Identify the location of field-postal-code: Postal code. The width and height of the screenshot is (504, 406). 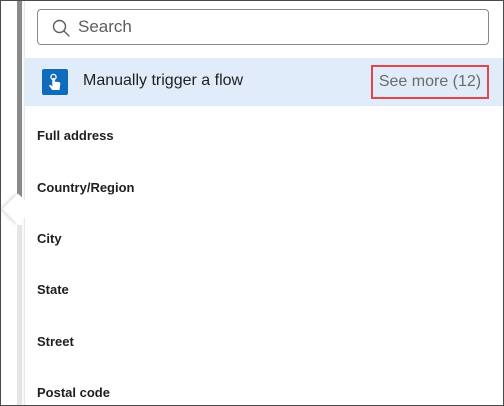
(73, 392).